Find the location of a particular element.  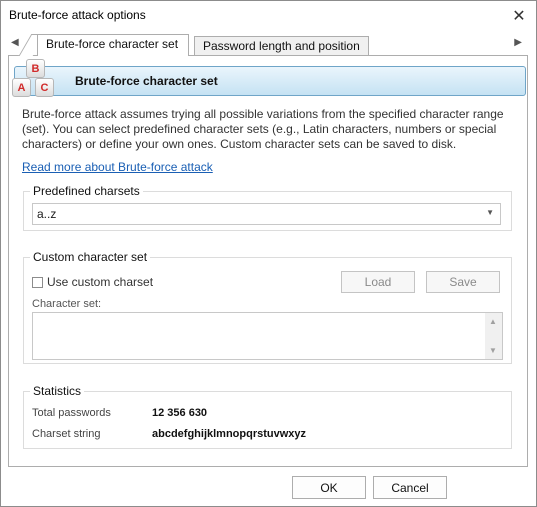

key-a-icon: A is located at coordinates (21, 87).